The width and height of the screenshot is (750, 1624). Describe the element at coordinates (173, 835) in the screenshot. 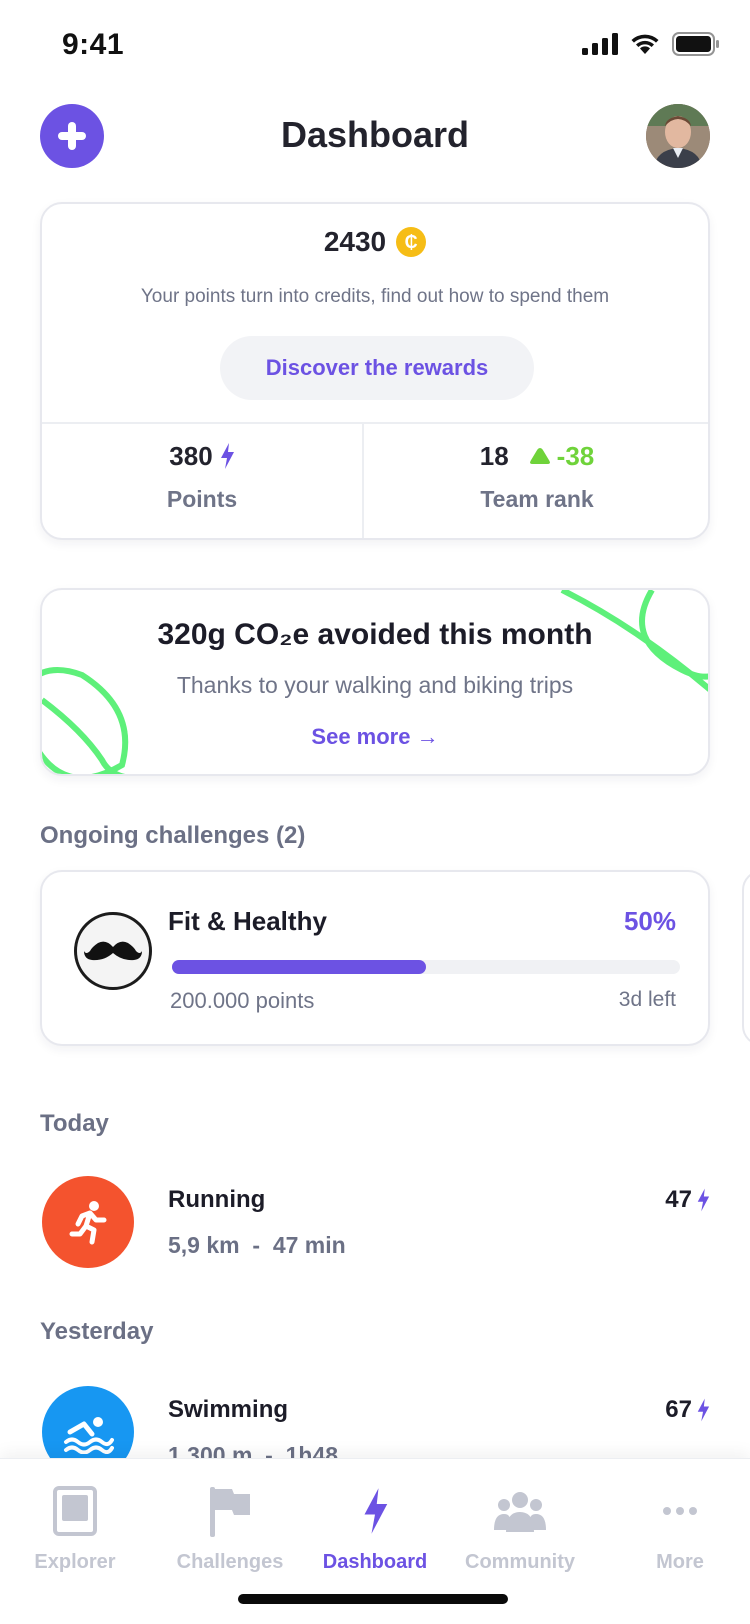

I see `challenges-section-title: Ongoing challenges (2)` at that location.